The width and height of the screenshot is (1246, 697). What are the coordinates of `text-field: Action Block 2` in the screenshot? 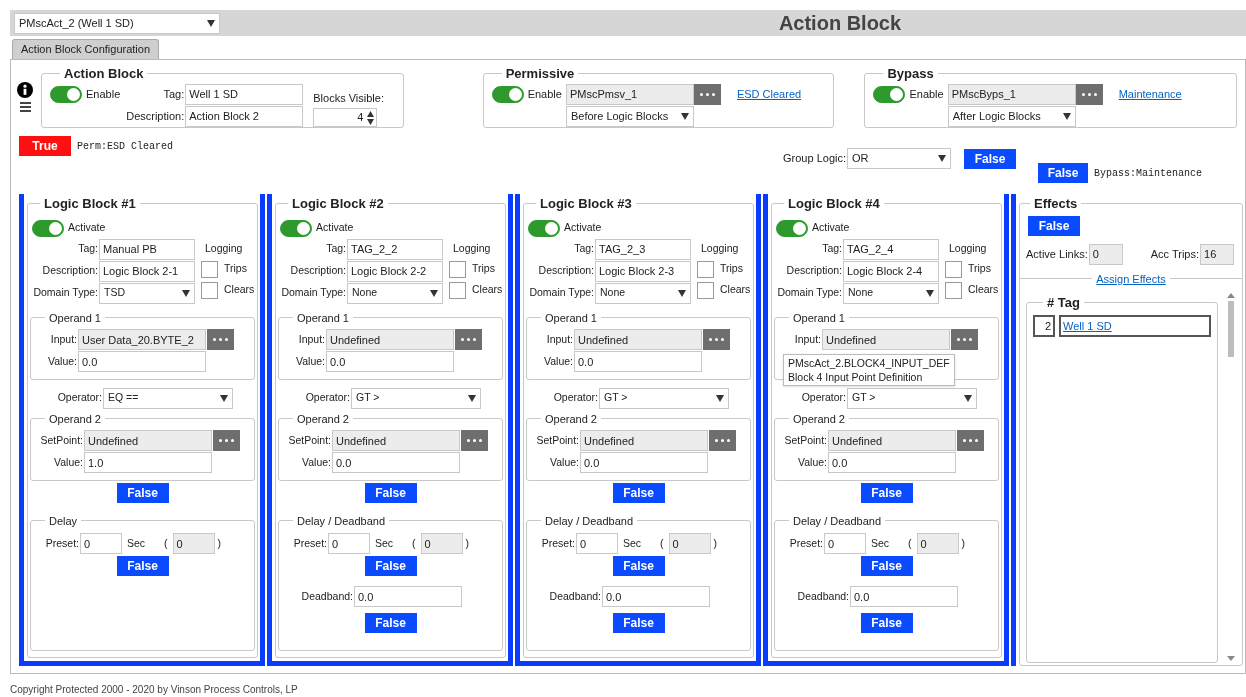 It's located at (244, 116).